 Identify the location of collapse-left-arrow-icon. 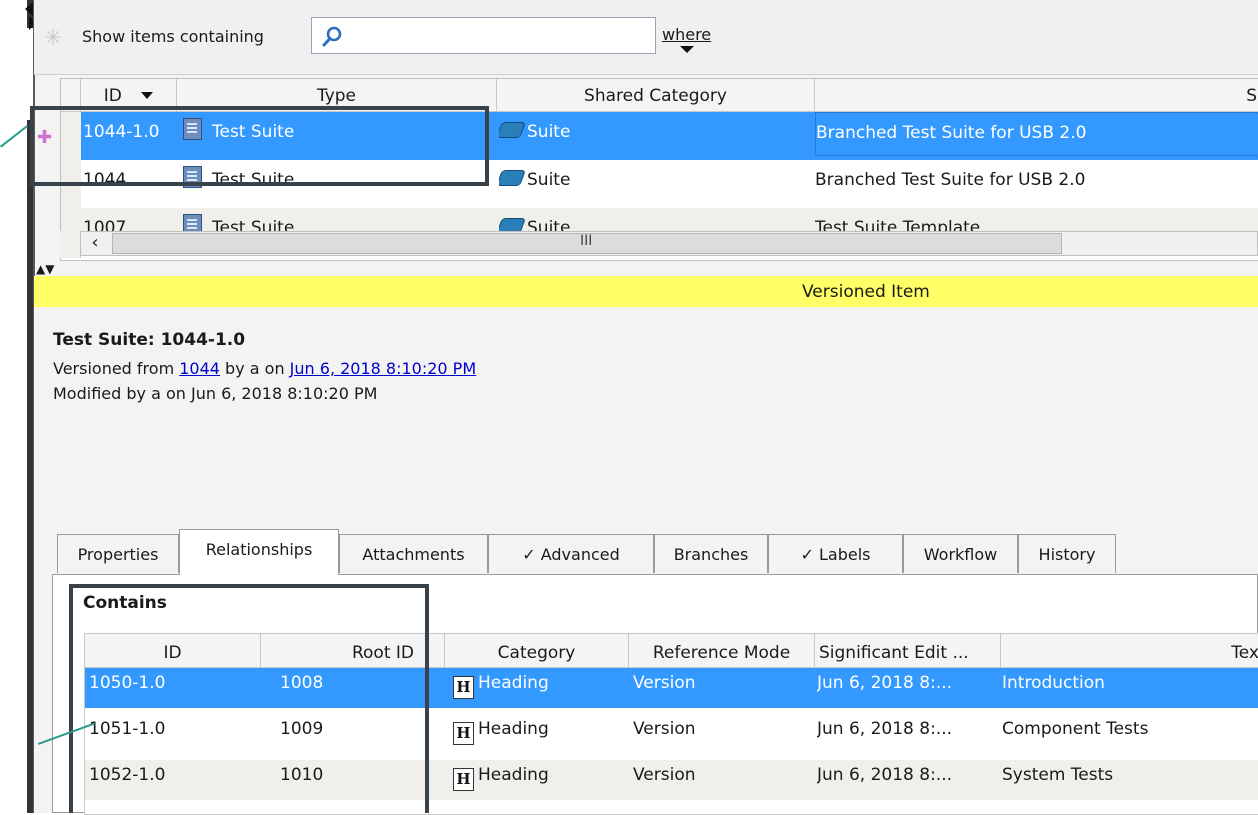
(29, 9).